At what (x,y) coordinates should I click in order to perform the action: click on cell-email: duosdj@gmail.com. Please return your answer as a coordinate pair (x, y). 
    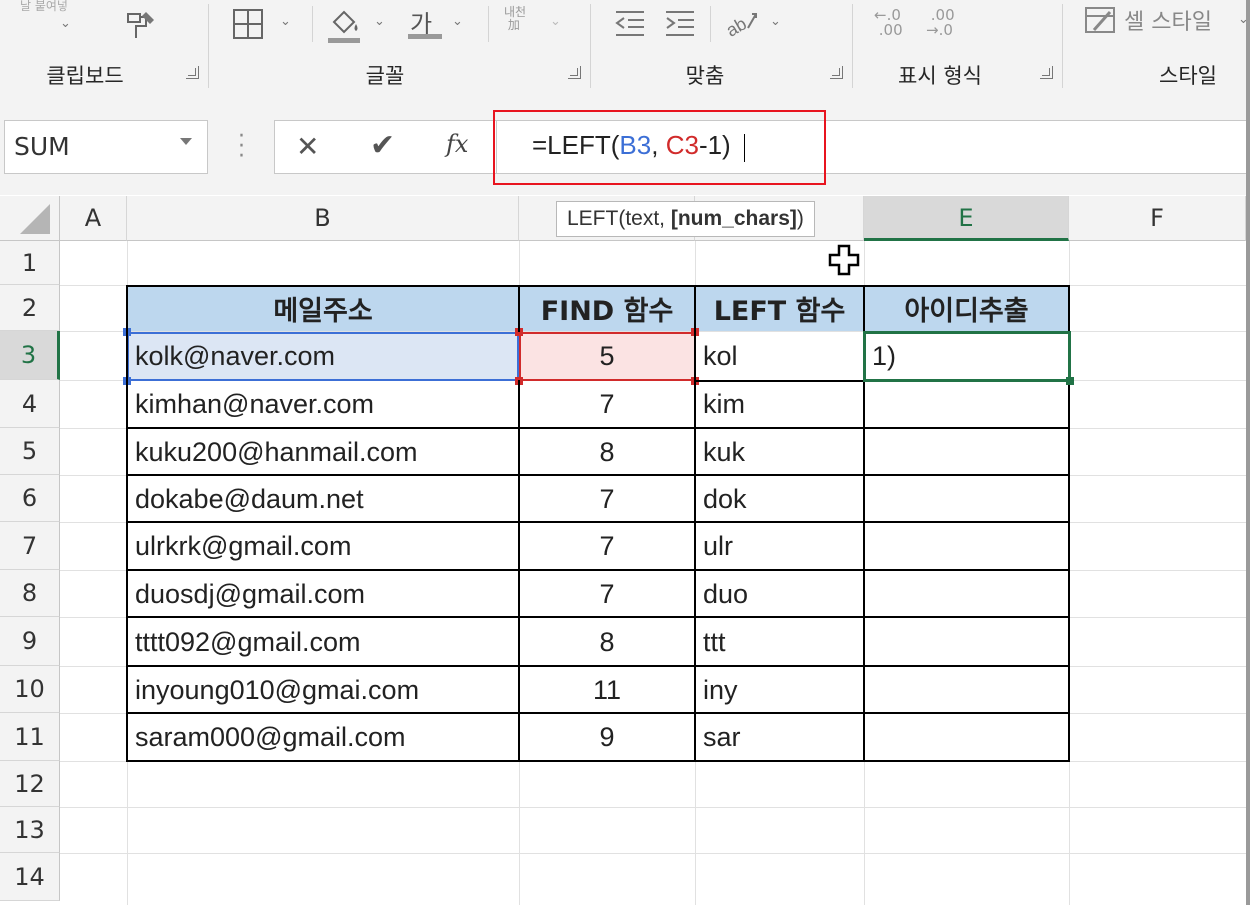
    Looking at the image, I should click on (323, 594).